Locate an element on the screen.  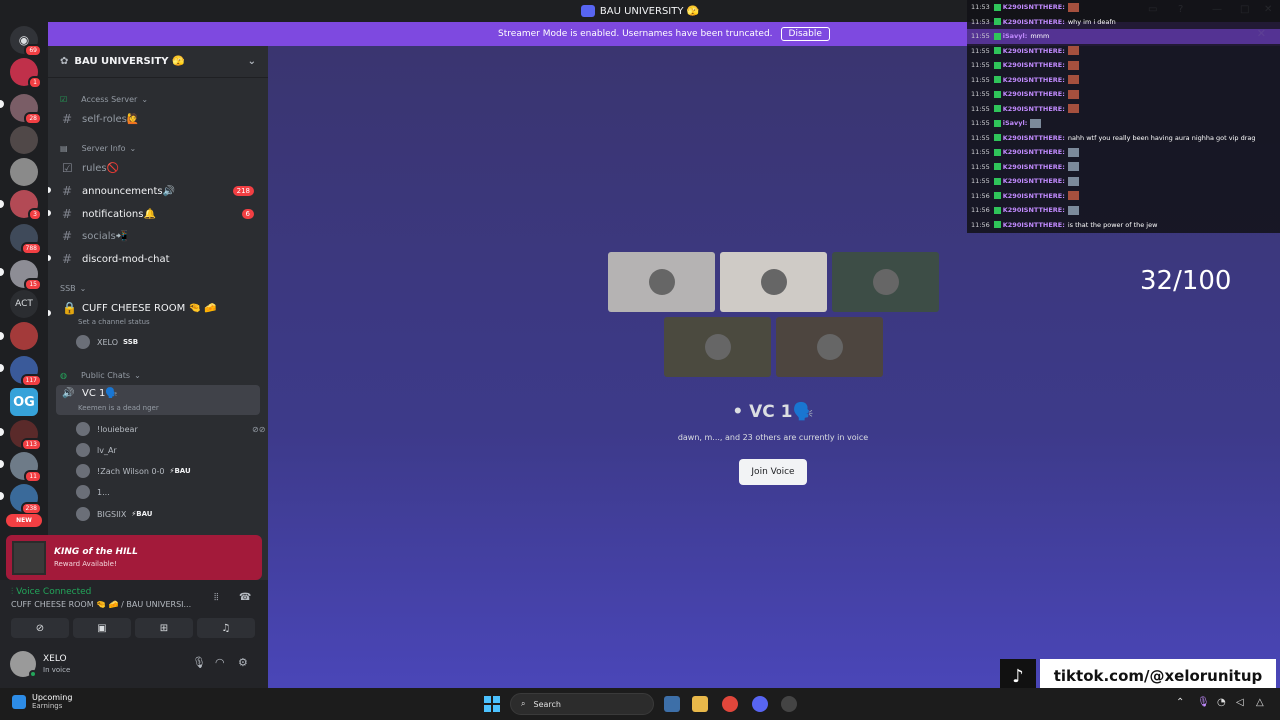
category-server-info: ▤ Server Info ⌄ is located at coordinates (98, 148).